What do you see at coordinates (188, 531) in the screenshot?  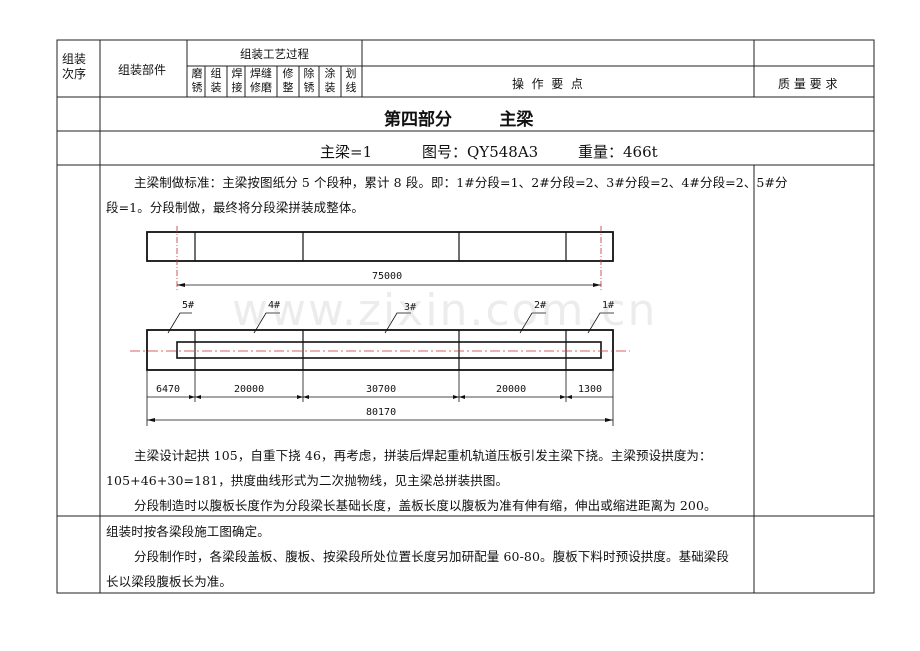 I see `para-assembly: 组装时按各梁段施工图确定。` at bounding box center [188, 531].